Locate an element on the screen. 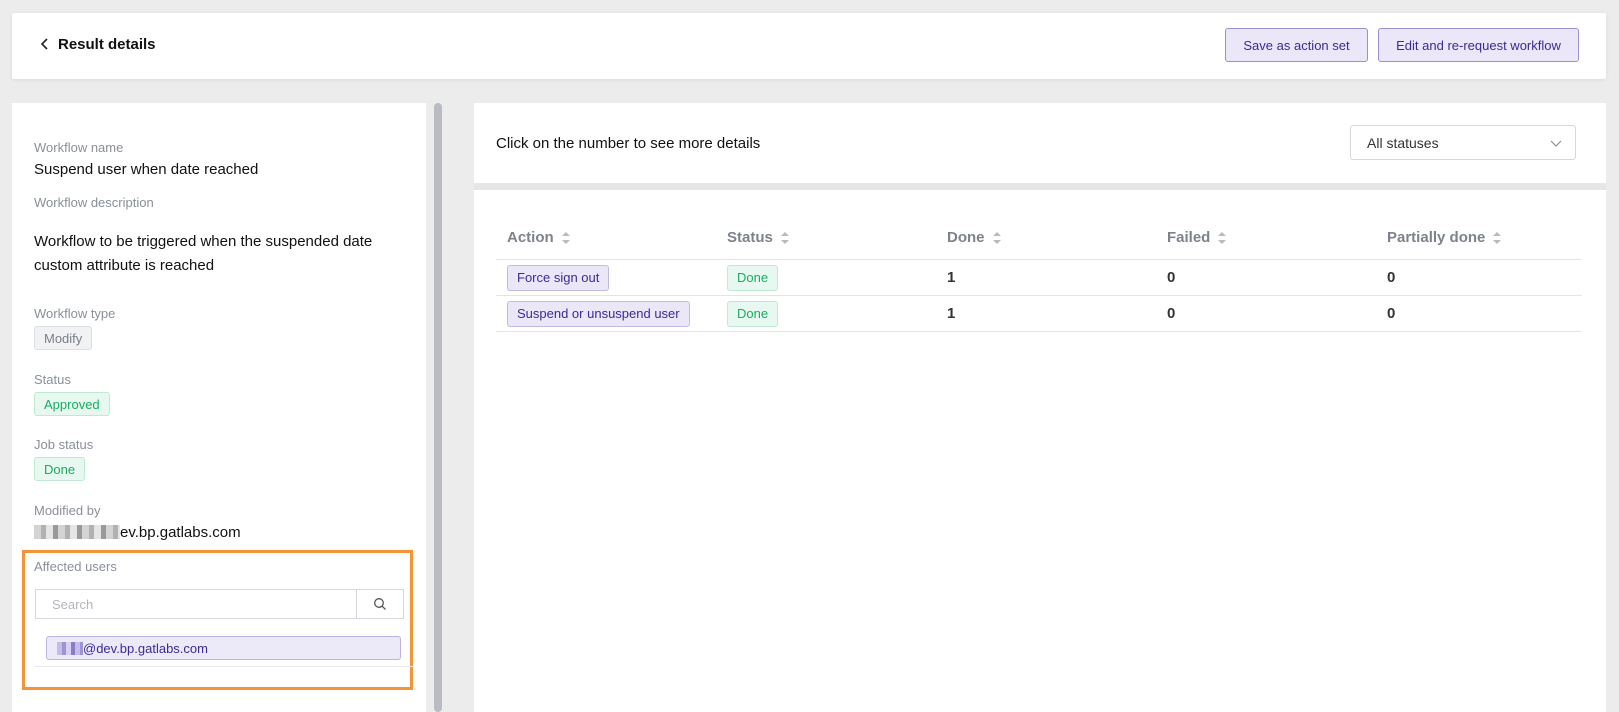 The width and height of the screenshot is (1619, 712). action-cell: Suspend or unsuspend user is located at coordinates (606, 313).